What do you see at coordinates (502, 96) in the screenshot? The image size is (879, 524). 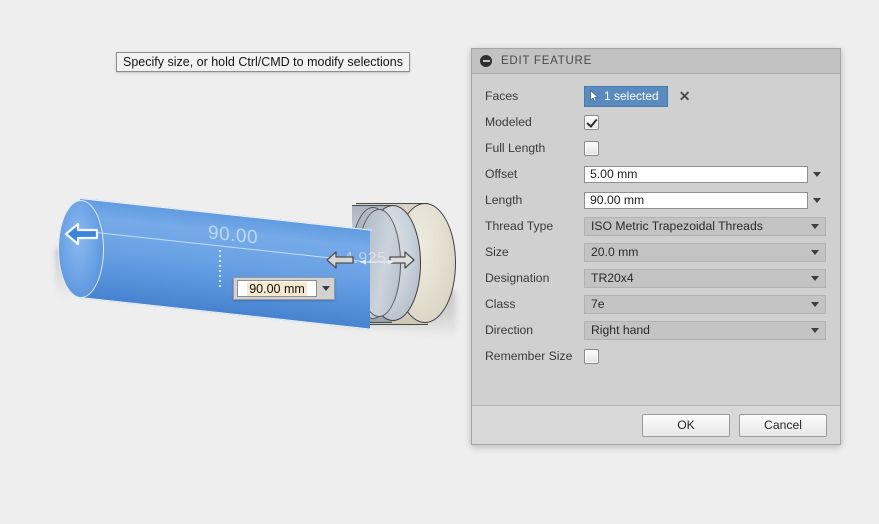 I see `label-faces: Faces` at bounding box center [502, 96].